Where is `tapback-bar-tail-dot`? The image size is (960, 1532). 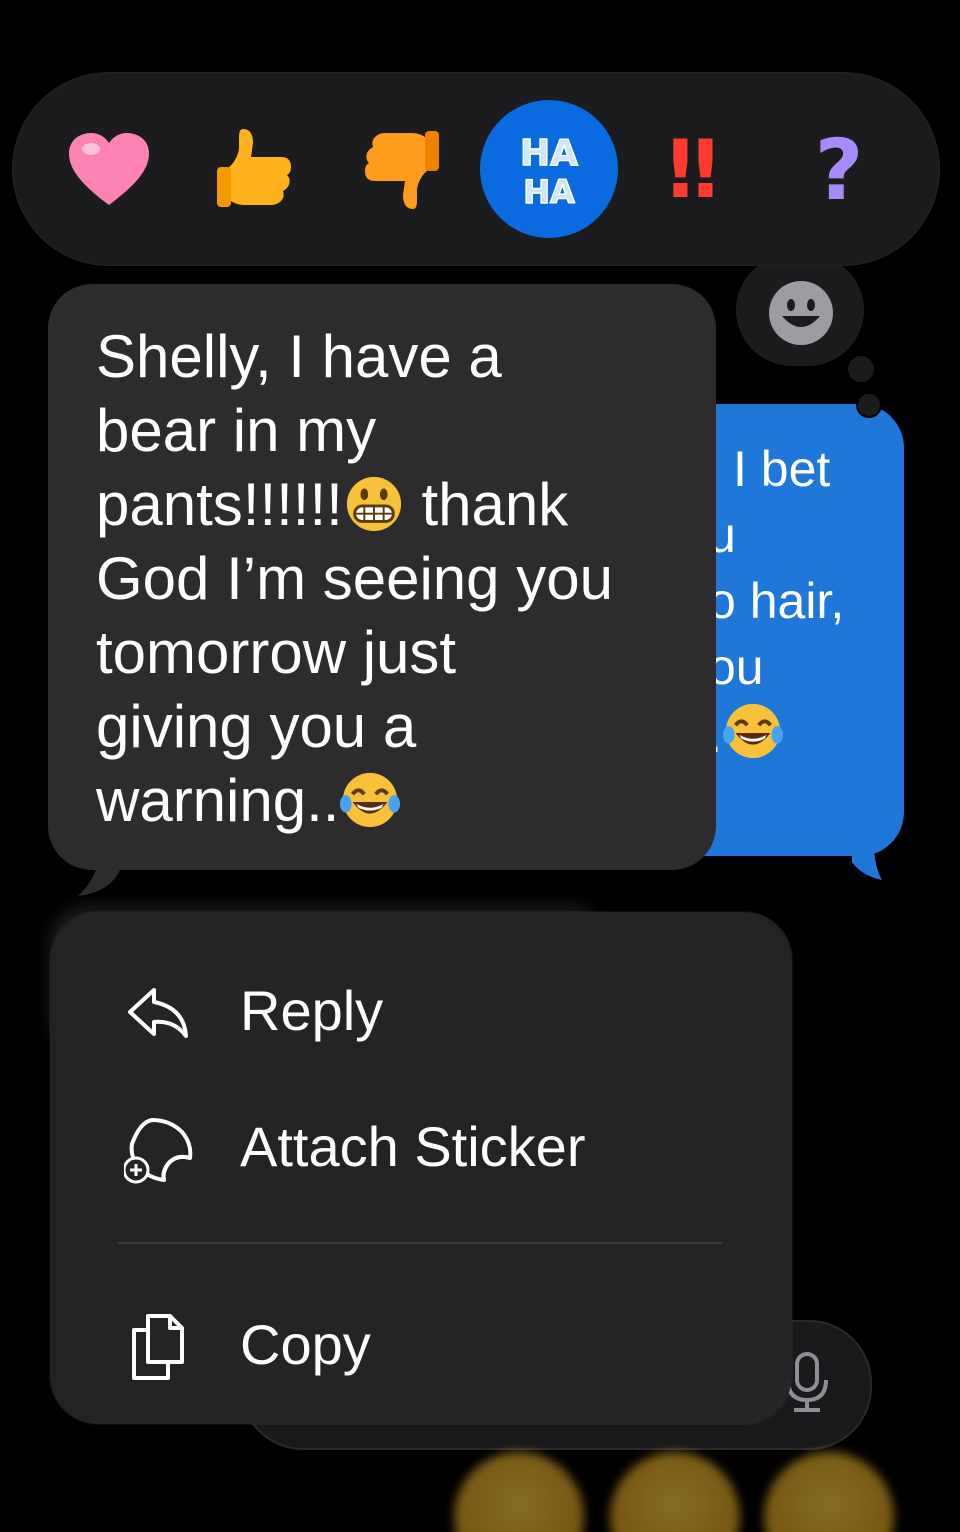 tapback-bar-tail-dot is located at coordinates (861, 369).